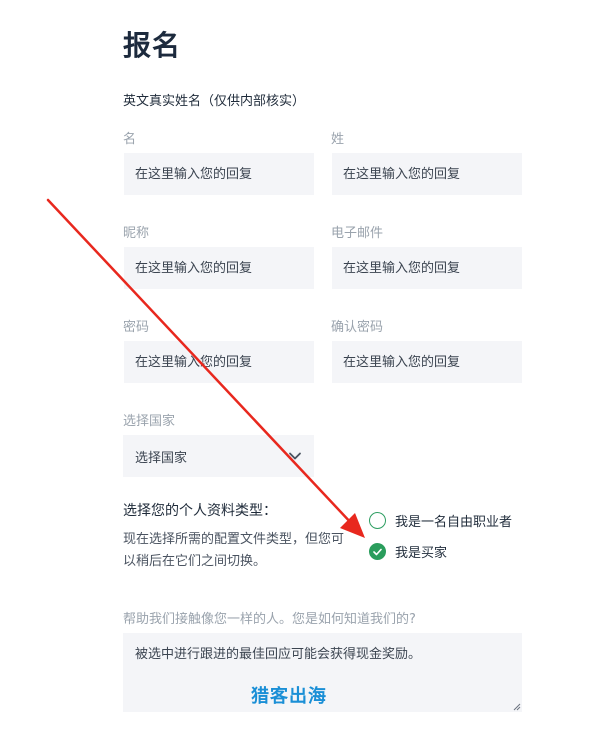 Image resolution: width=595 pixels, height=733 pixels. Describe the element at coordinates (454, 522) in the screenshot. I see `radio-freelancer-label: 我是一名自由职业者` at that location.